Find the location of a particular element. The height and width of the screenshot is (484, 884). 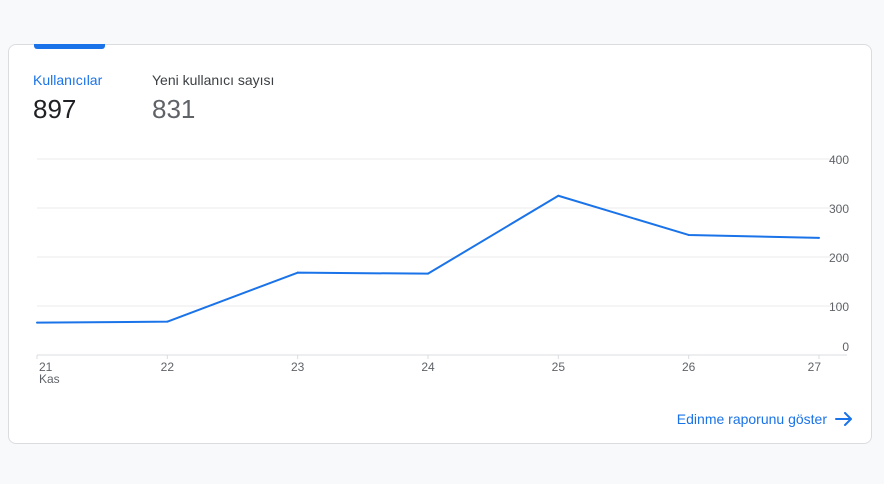

x-tick-label: 25 is located at coordinates (559, 367).